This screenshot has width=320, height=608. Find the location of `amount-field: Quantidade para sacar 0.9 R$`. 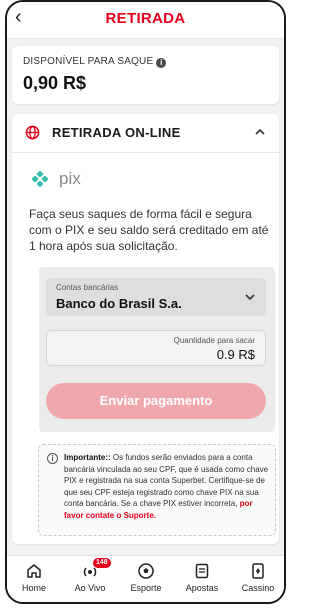

amount-field: Quantidade para sacar 0.9 R$ is located at coordinates (156, 348).